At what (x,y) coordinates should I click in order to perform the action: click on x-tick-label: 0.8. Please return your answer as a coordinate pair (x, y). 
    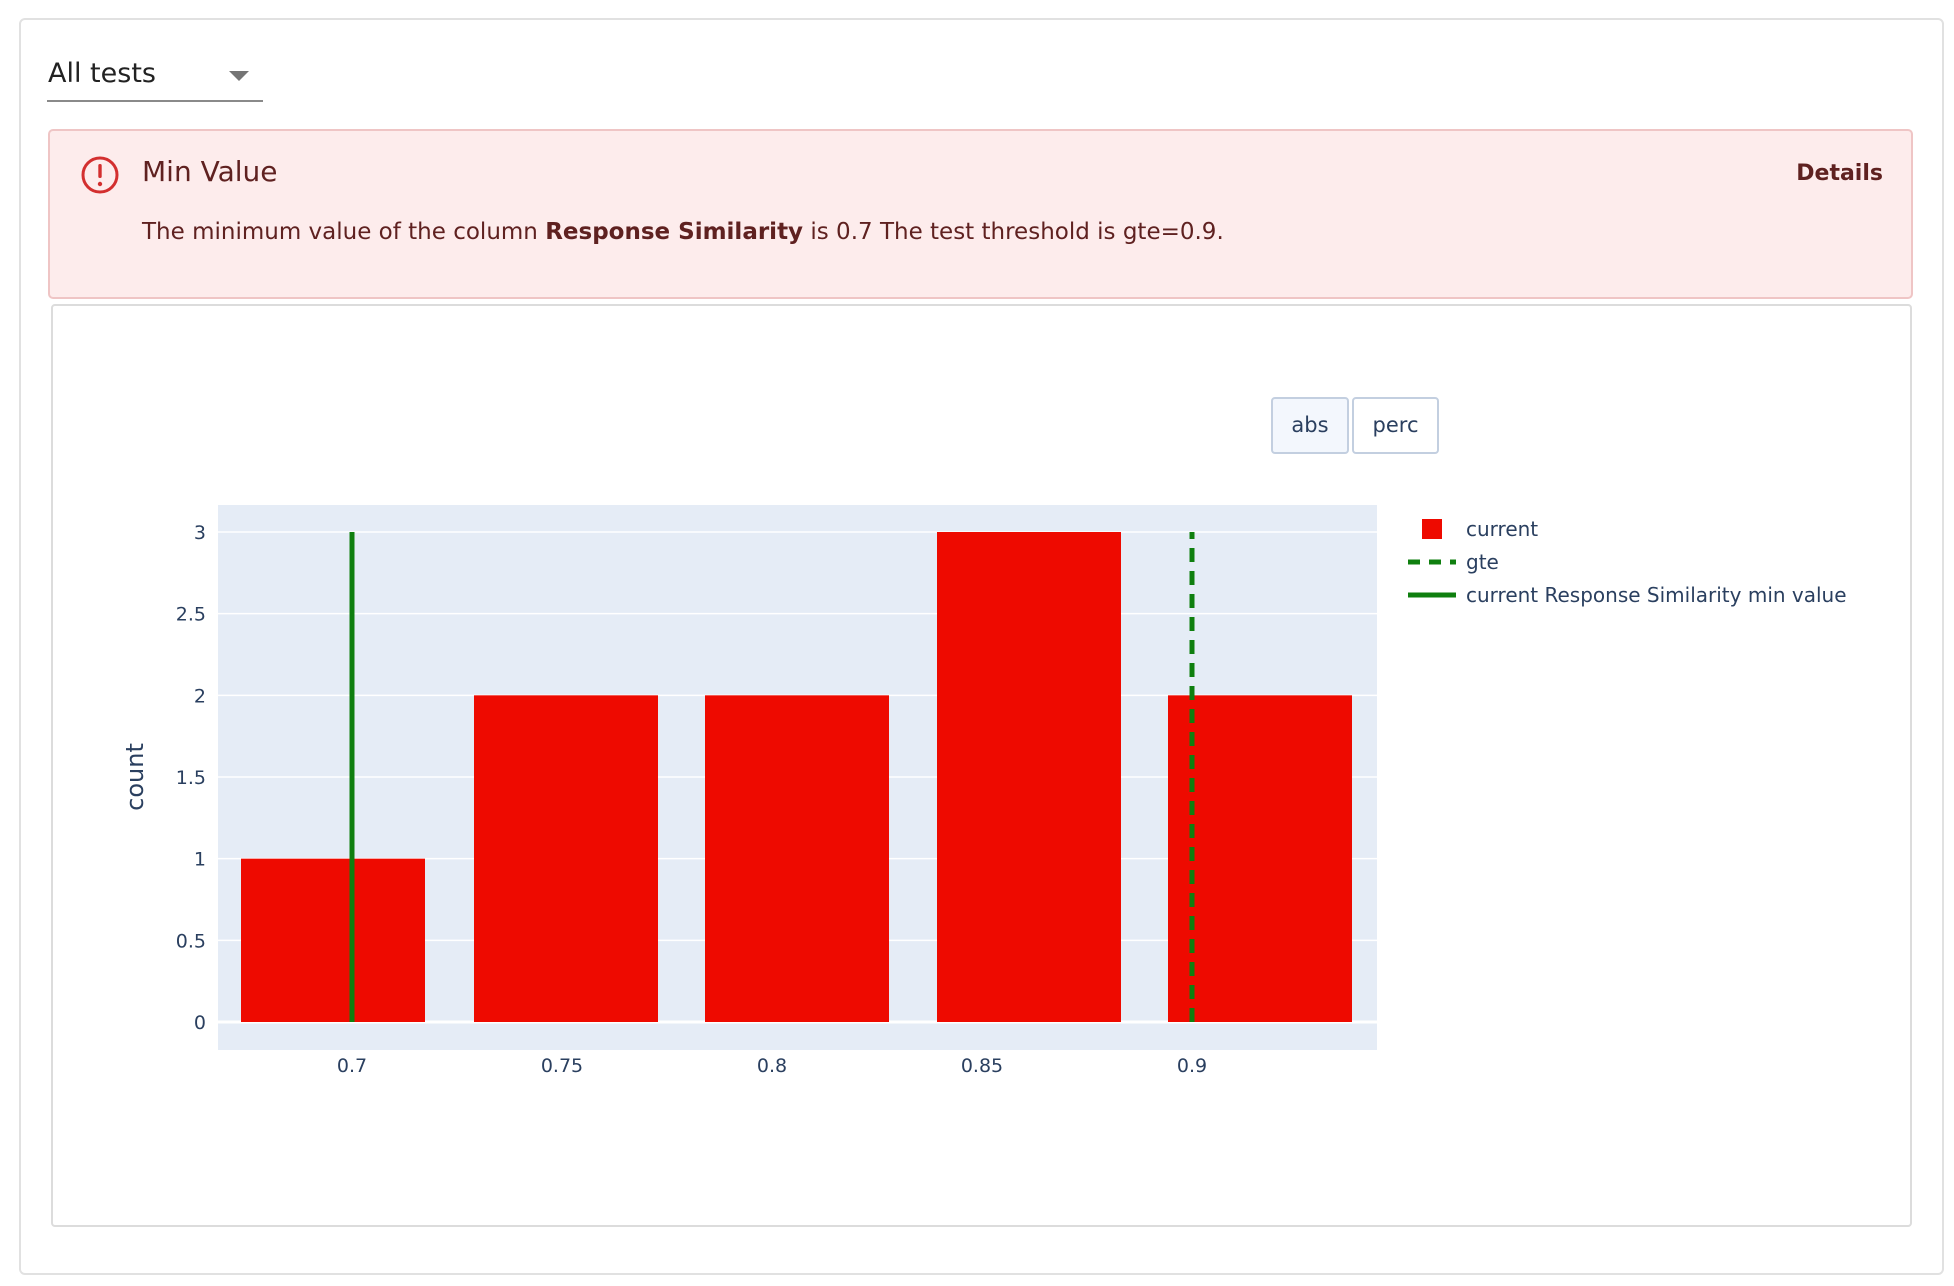
    Looking at the image, I should click on (772, 1066).